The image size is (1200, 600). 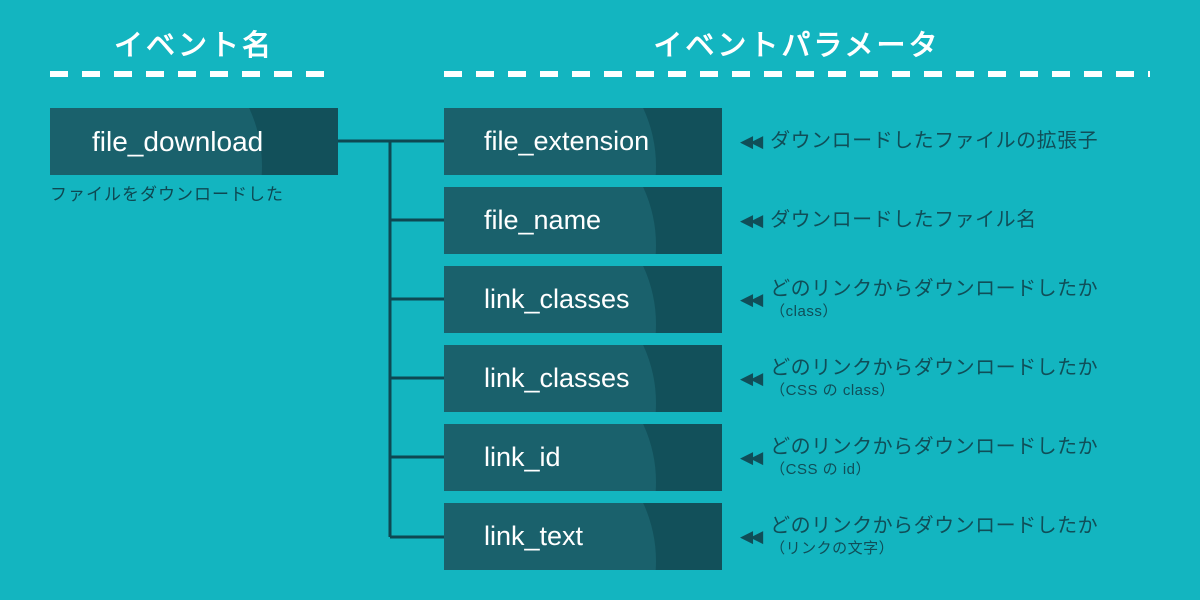 I want to click on parameter-description-sub: （CSS の id）, so click(x=821, y=470).